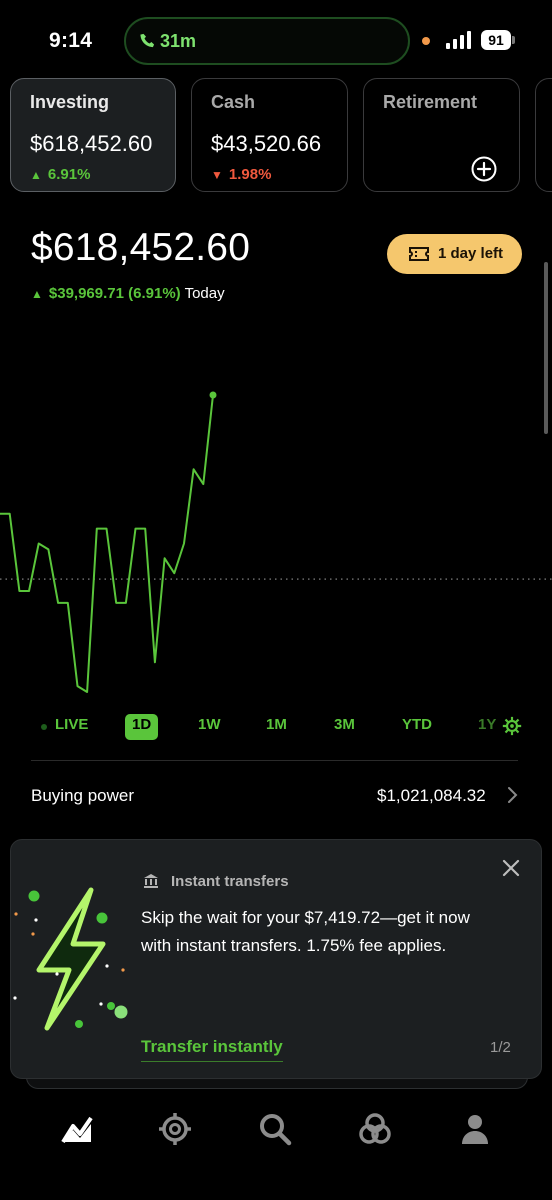 This screenshot has height=1200, width=552. What do you see at coordinates (151, 881) in the screenshot?
I see `bank-icon` at bounding box center [151, 881].